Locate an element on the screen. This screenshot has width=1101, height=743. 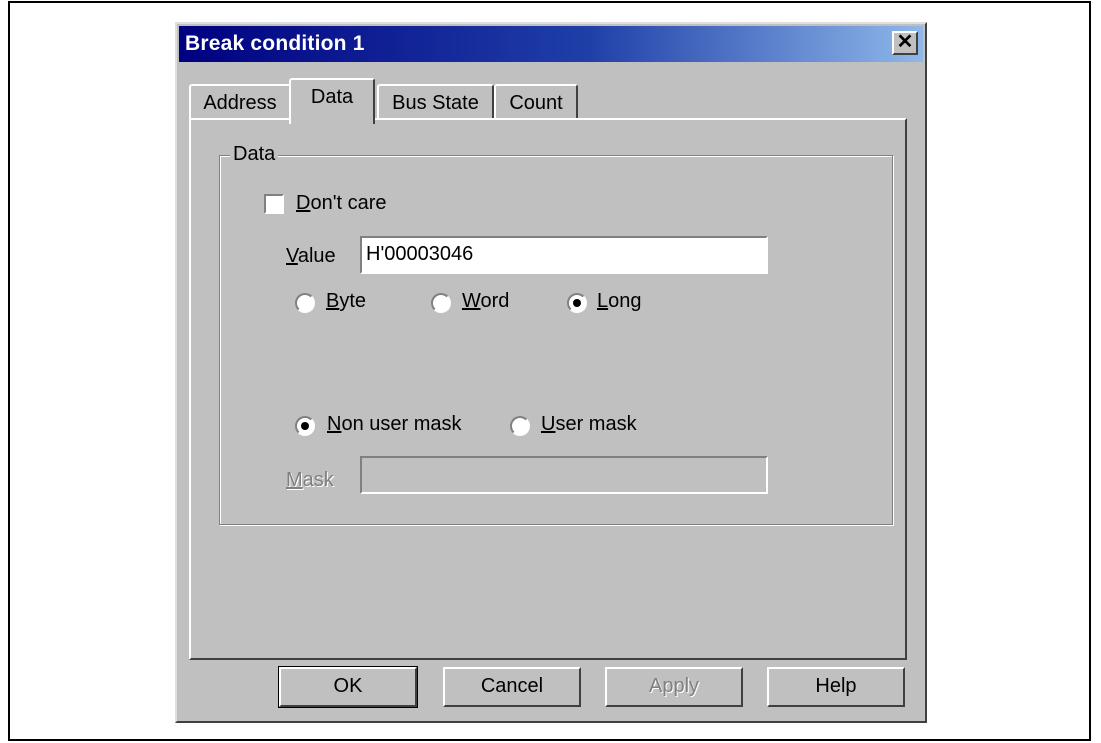
tab-bus-state: Bus State is located at coordinates (435, 102).